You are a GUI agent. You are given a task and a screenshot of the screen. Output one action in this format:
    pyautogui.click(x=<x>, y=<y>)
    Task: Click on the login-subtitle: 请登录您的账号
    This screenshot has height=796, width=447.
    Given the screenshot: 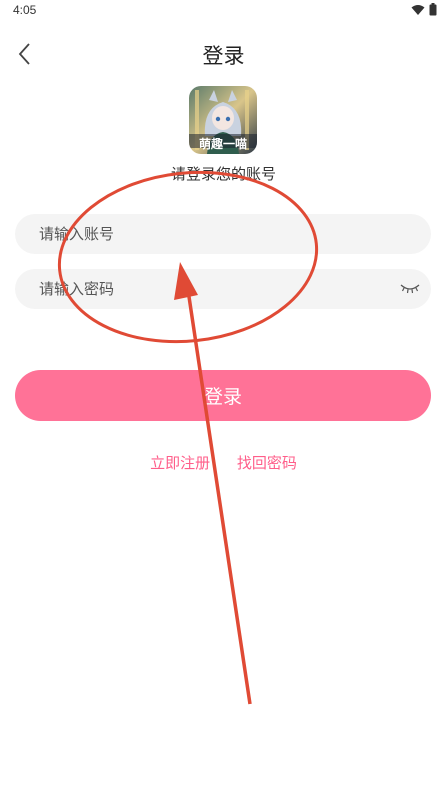 What is the action you would take?
    pyautogui.click(x=223, y=174)
    